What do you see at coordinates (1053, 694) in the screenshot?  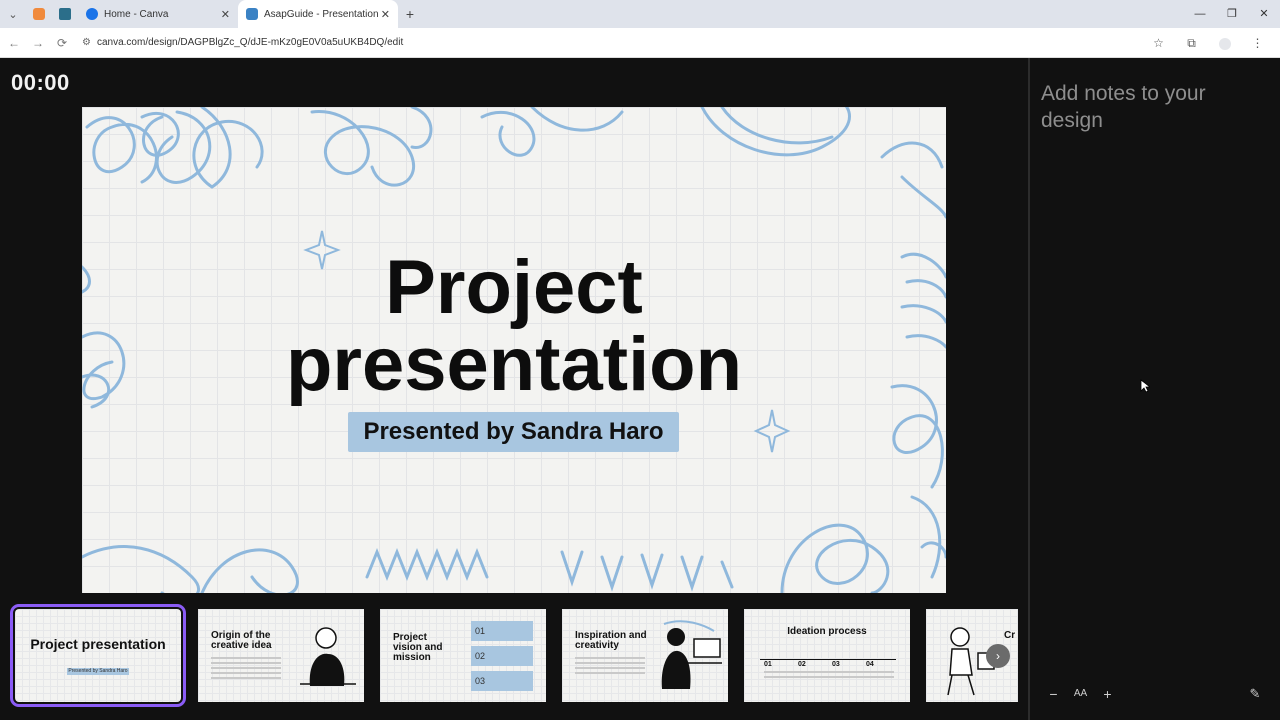 I see `decrease-font-button: −` at bounding box center [1053, 694].